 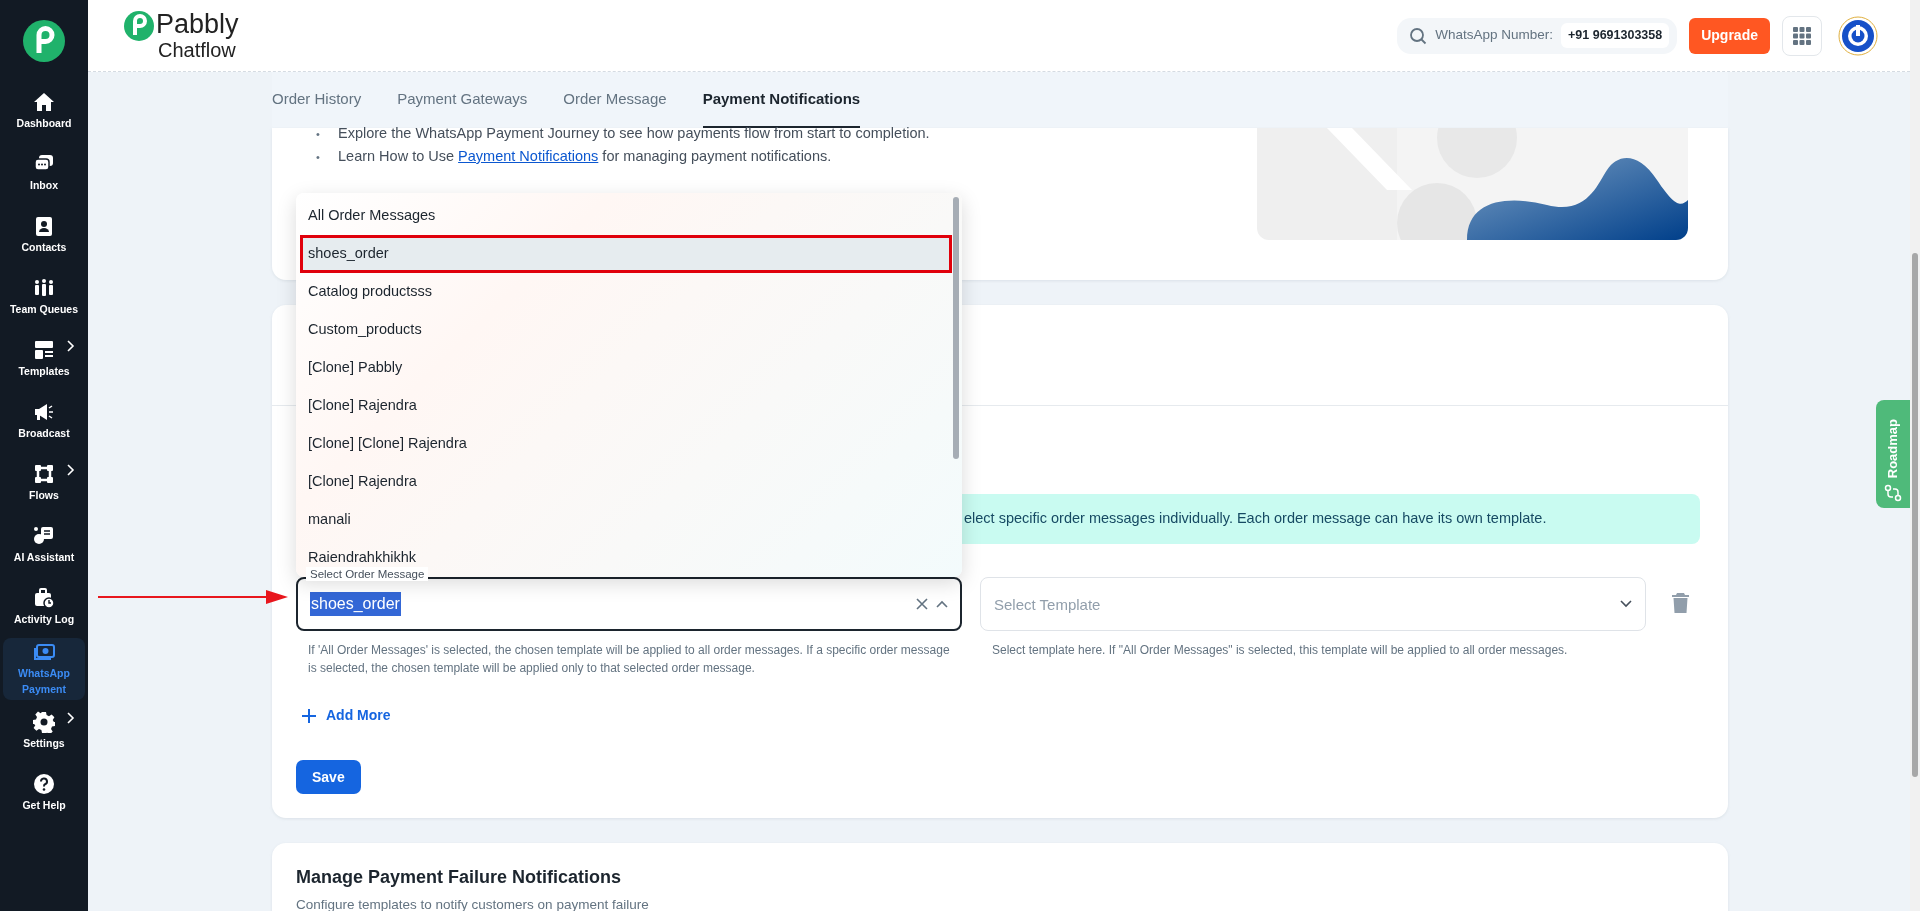 What do you see at coordinates (346, 715) in the screenshot?
I see `add-more-button: Add More` at bounding box center [346, 715].